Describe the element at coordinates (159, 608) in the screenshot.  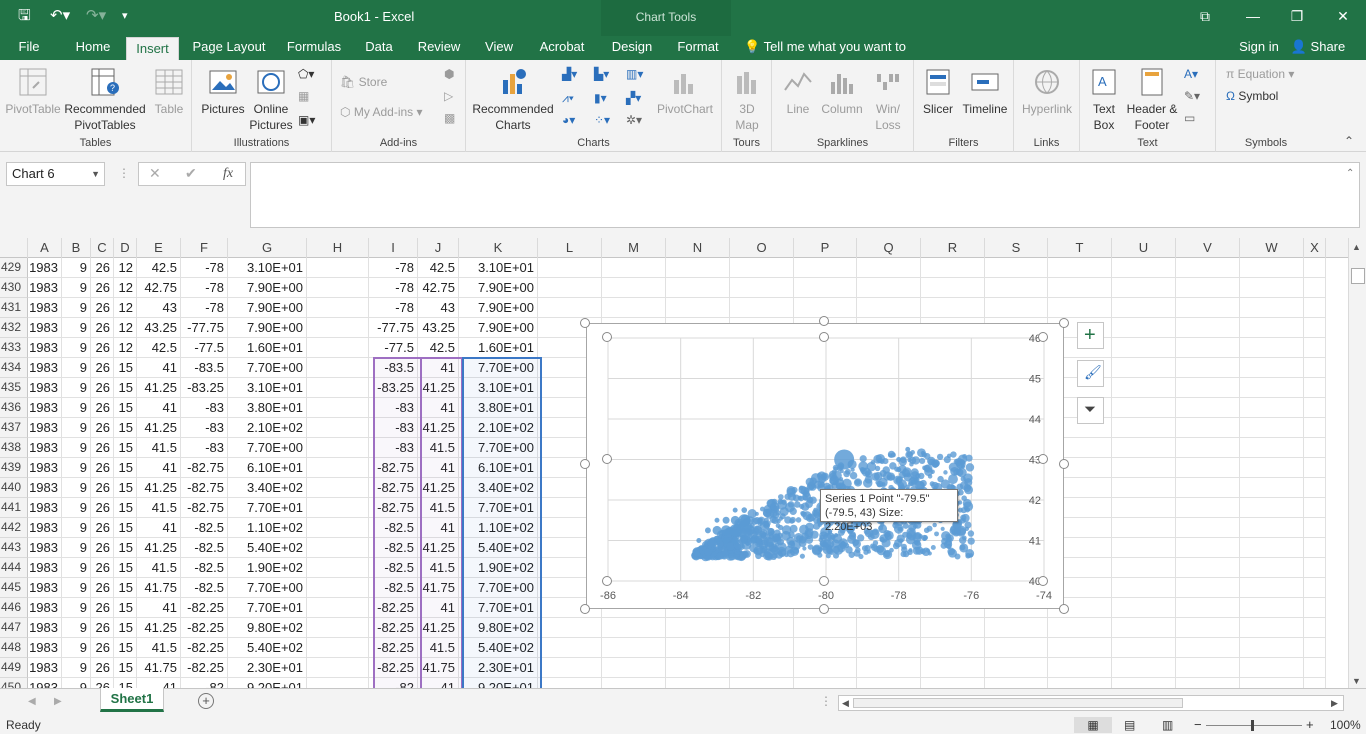
I see `cell-e: 41` at that location.